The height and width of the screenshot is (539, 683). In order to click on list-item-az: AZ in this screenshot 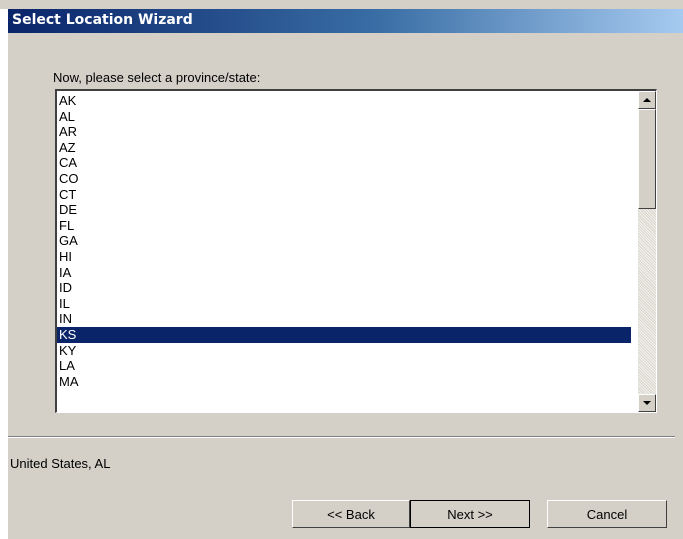, I will do `click(344, 148)`.